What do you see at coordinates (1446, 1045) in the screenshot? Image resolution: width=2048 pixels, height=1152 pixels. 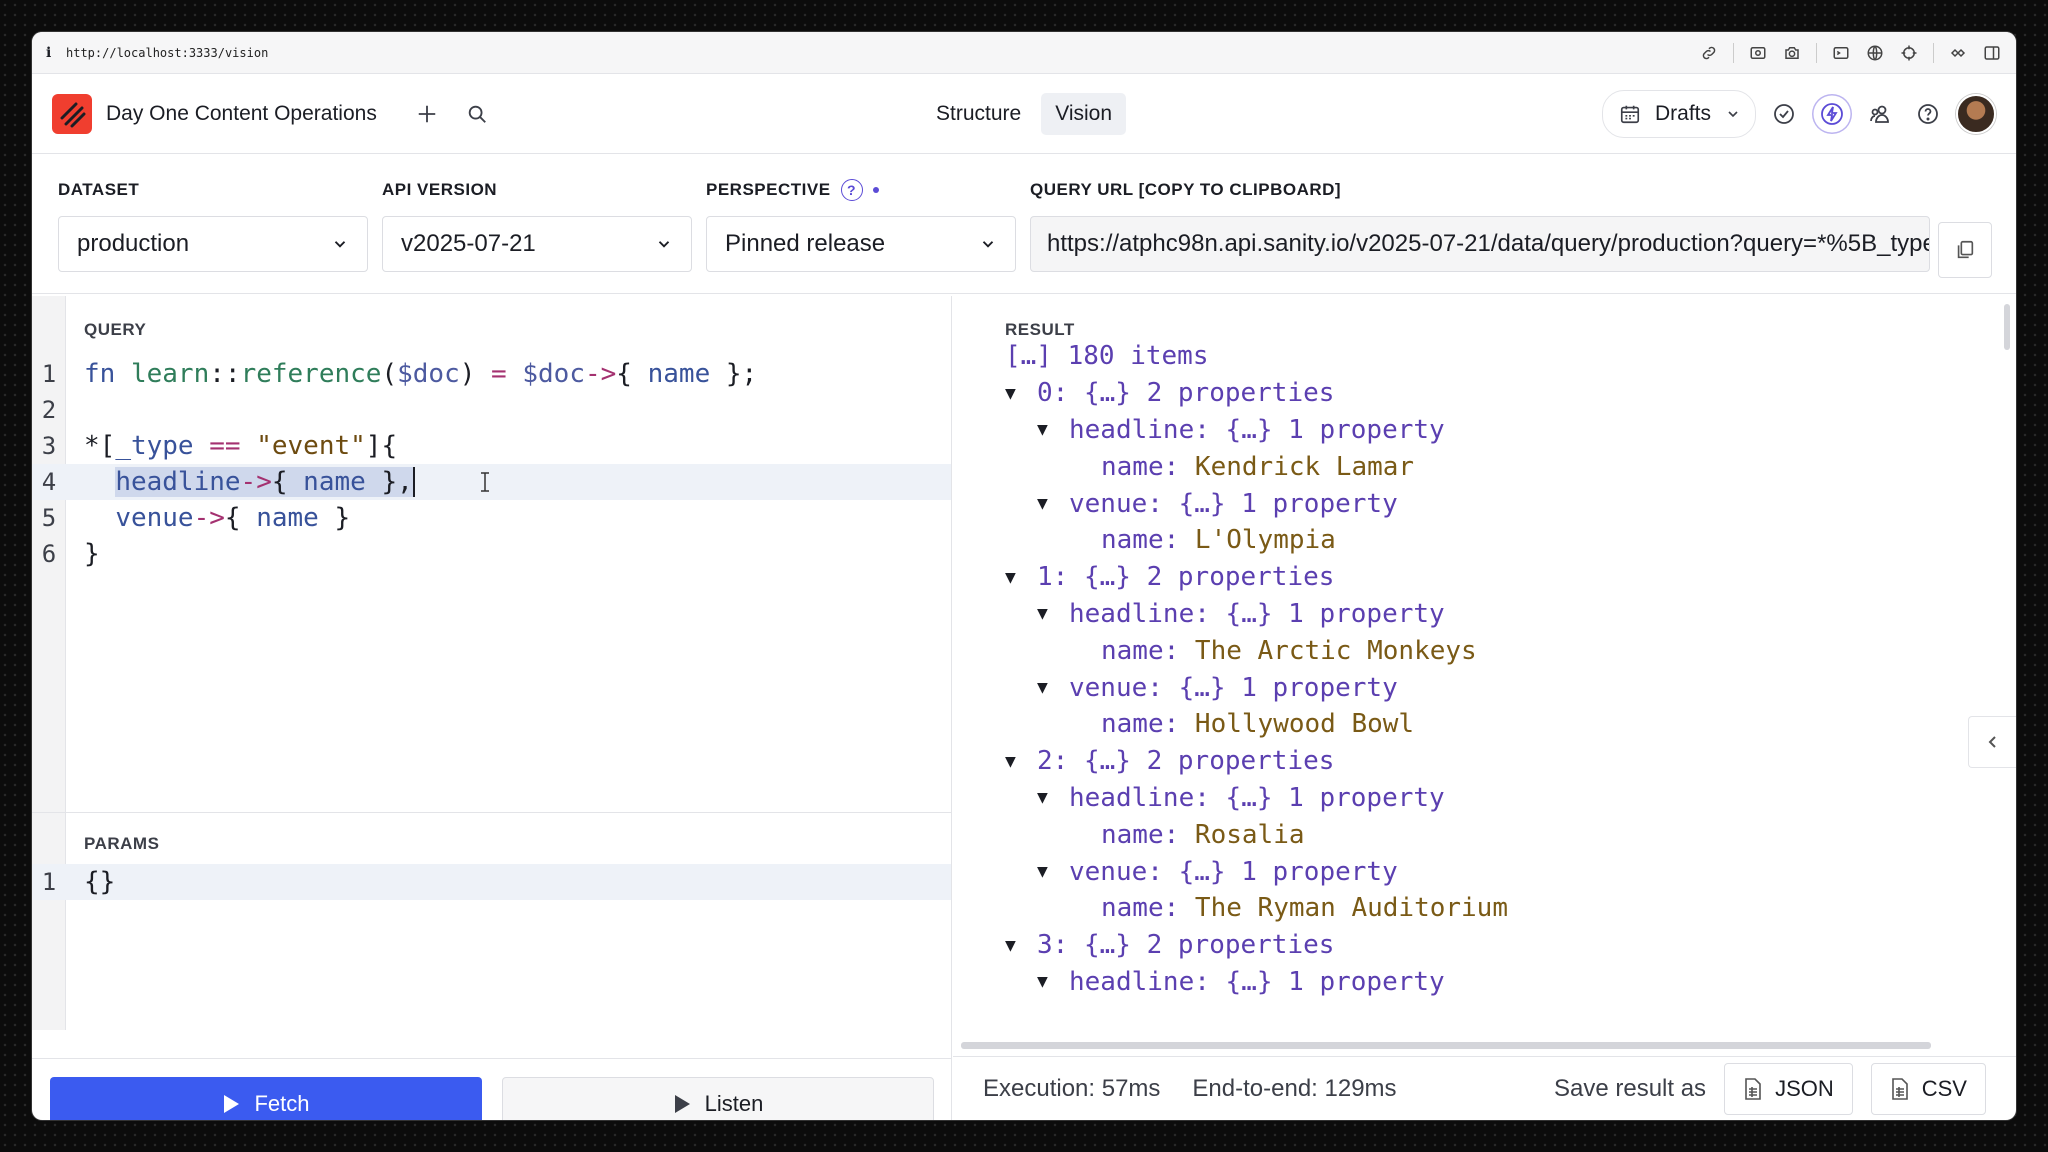 I see `horizontal-scrollbar` at bounding box center [1446, 1045].